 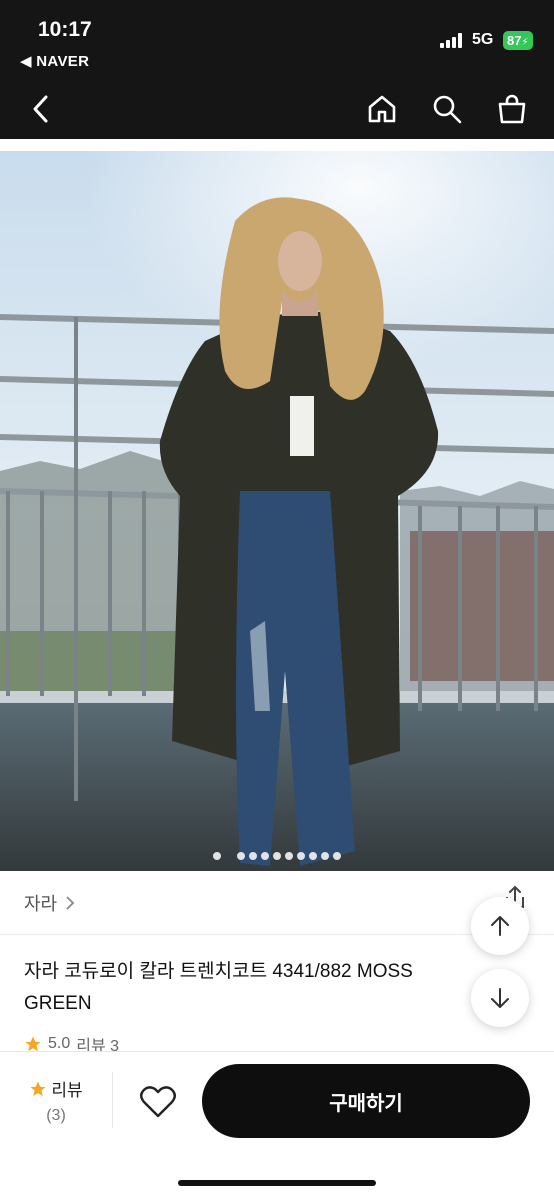 I want to click on cart-button, so click(x=512, y=109).